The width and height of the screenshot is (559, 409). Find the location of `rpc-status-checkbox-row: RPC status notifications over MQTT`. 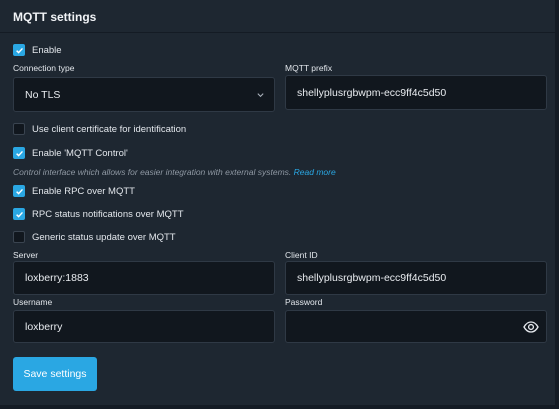

rpc-status-checkbox-row: RPC status notifications over MQTT is located at coordinates (98, 214).